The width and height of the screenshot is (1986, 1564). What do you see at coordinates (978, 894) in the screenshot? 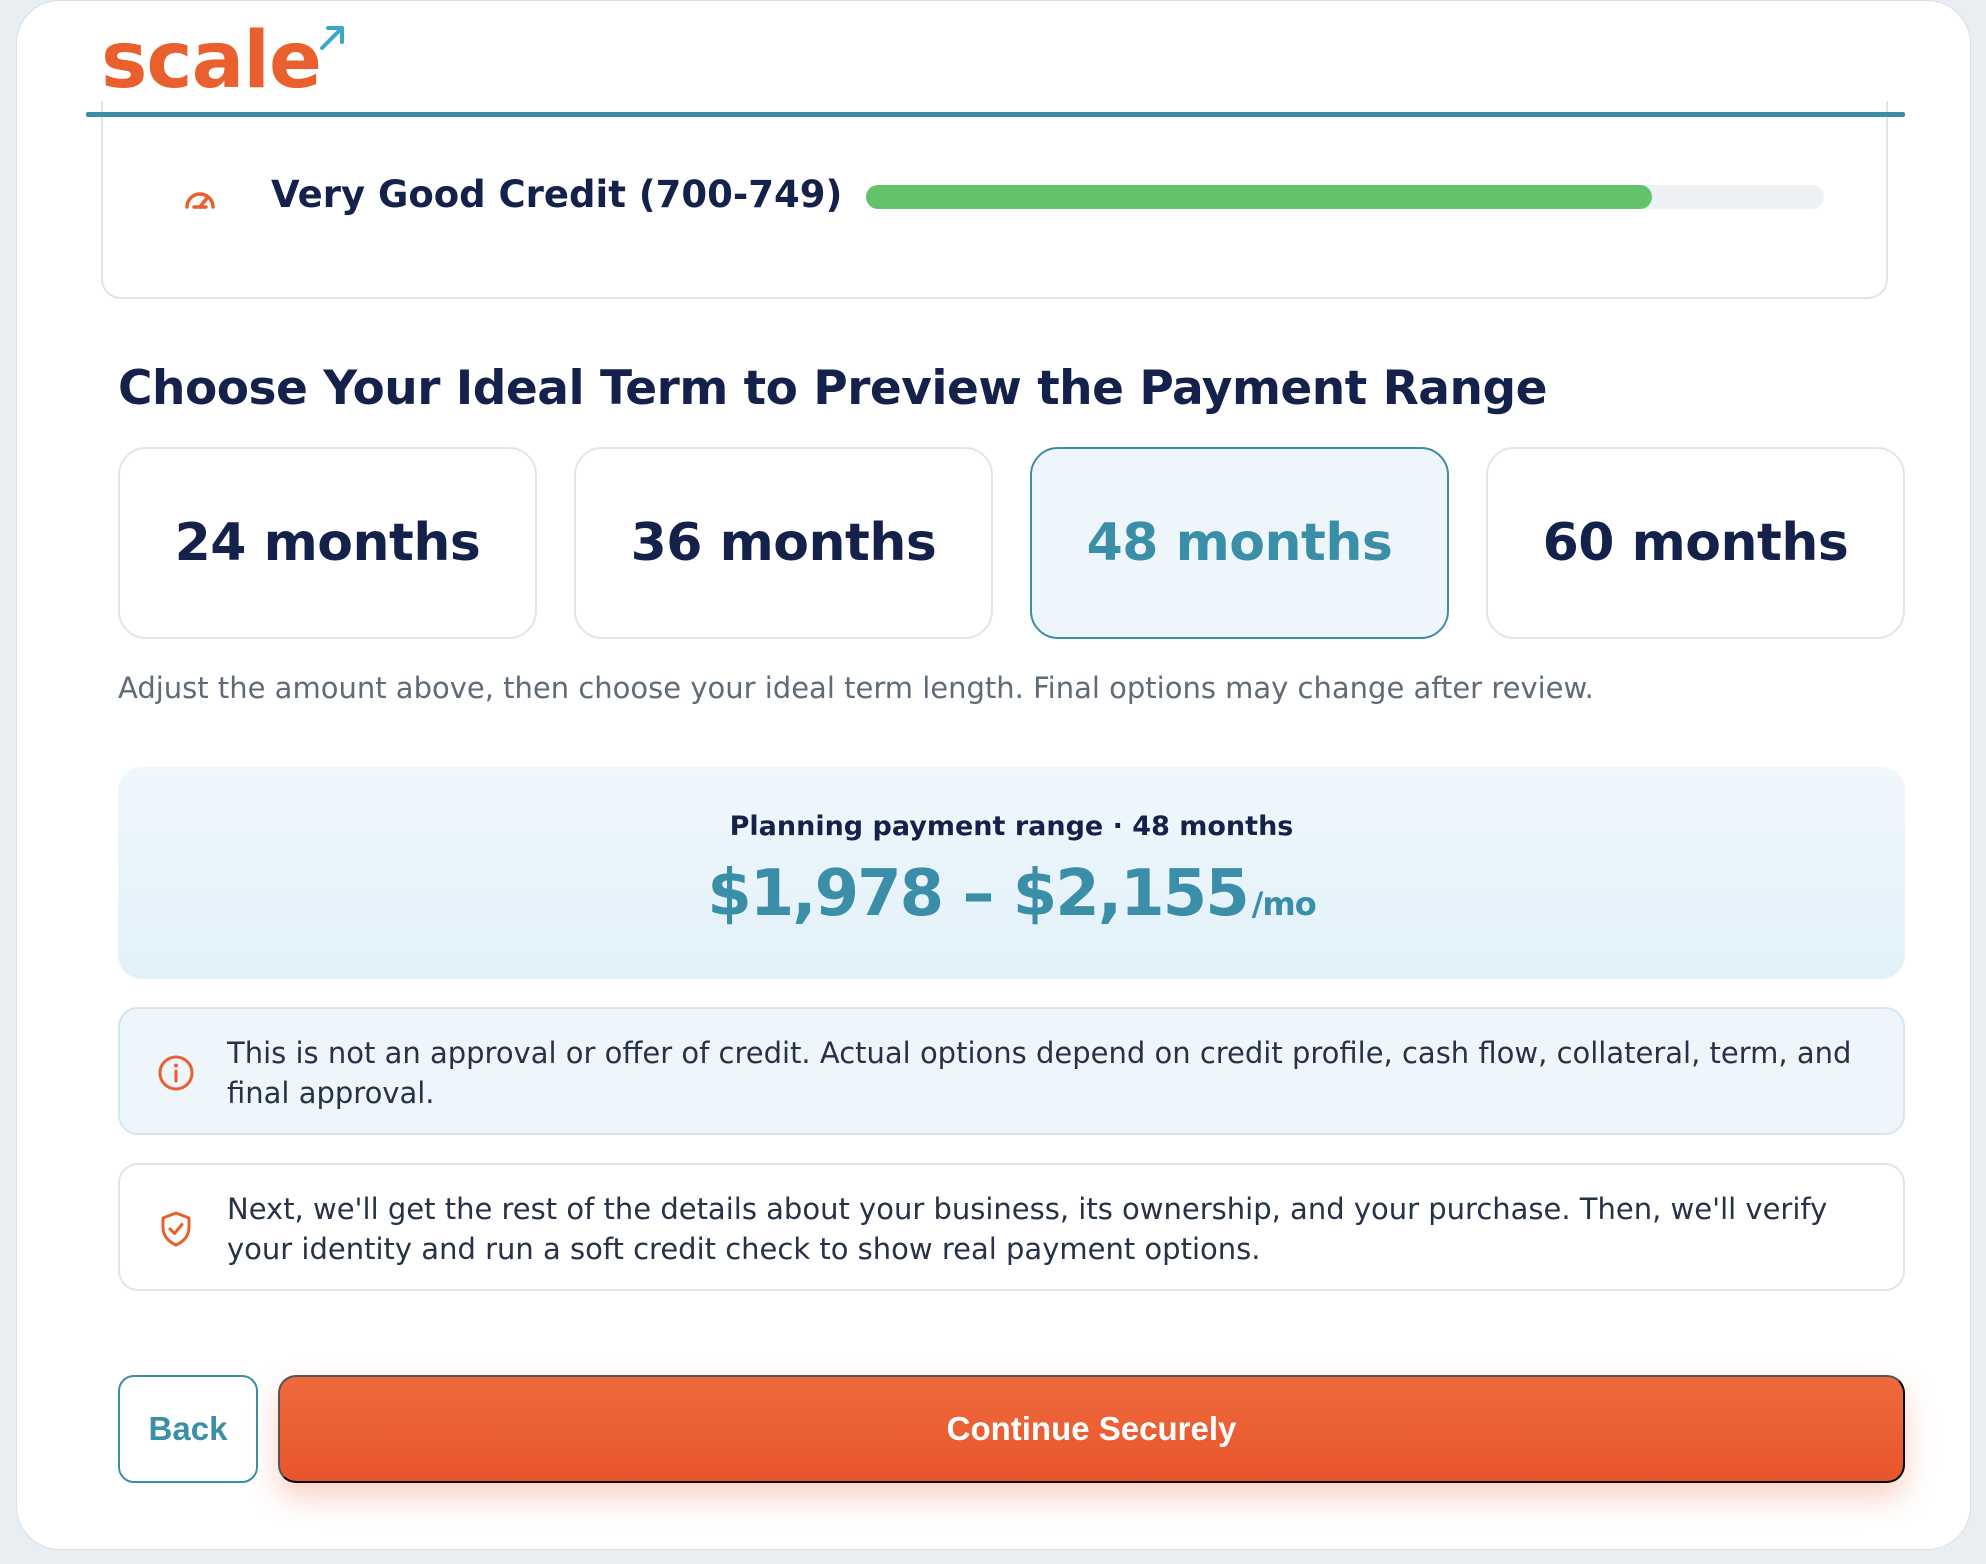
I see `payment-range-amount: $1,978 – $2,155` at bounding box center [978, 894].